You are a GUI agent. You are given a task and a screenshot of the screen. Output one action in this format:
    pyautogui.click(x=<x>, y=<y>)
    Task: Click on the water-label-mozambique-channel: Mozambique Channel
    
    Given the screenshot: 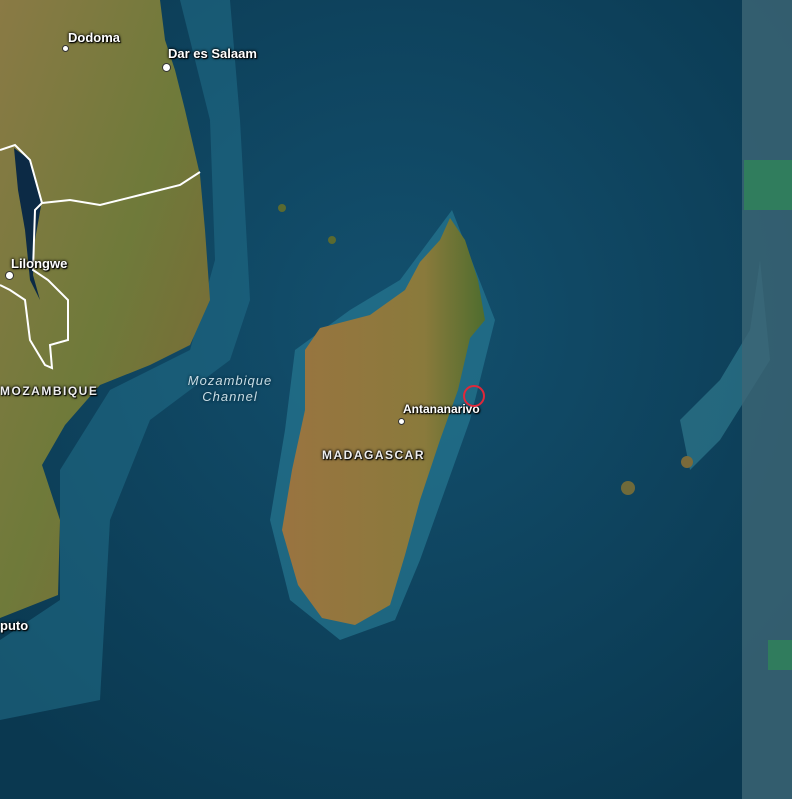 What is the action you would take?
    pyautogui.click(x=230, y=389)
    